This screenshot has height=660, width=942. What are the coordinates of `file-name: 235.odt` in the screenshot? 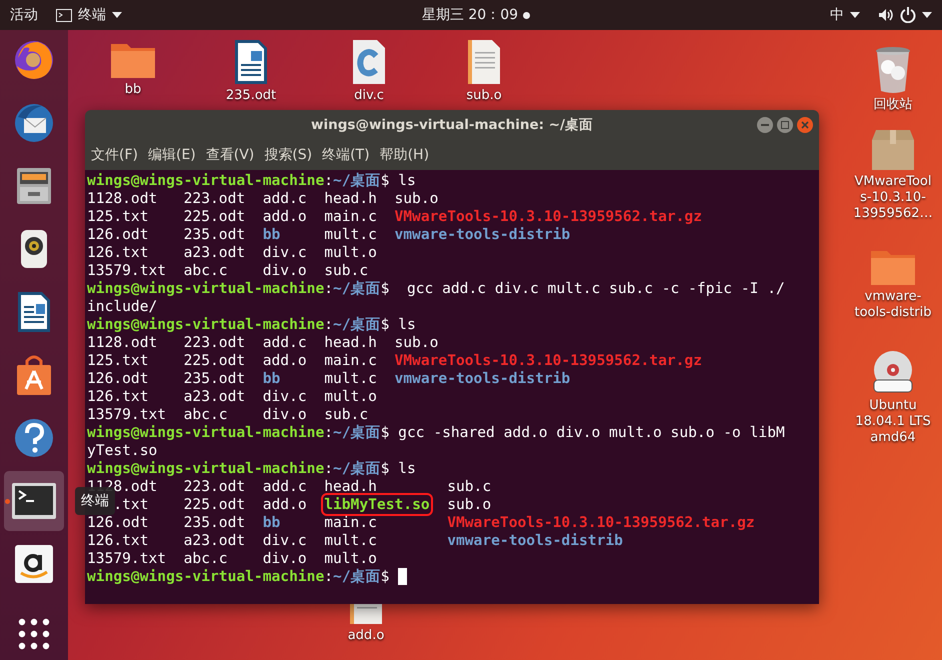 It's located at (215, 378).